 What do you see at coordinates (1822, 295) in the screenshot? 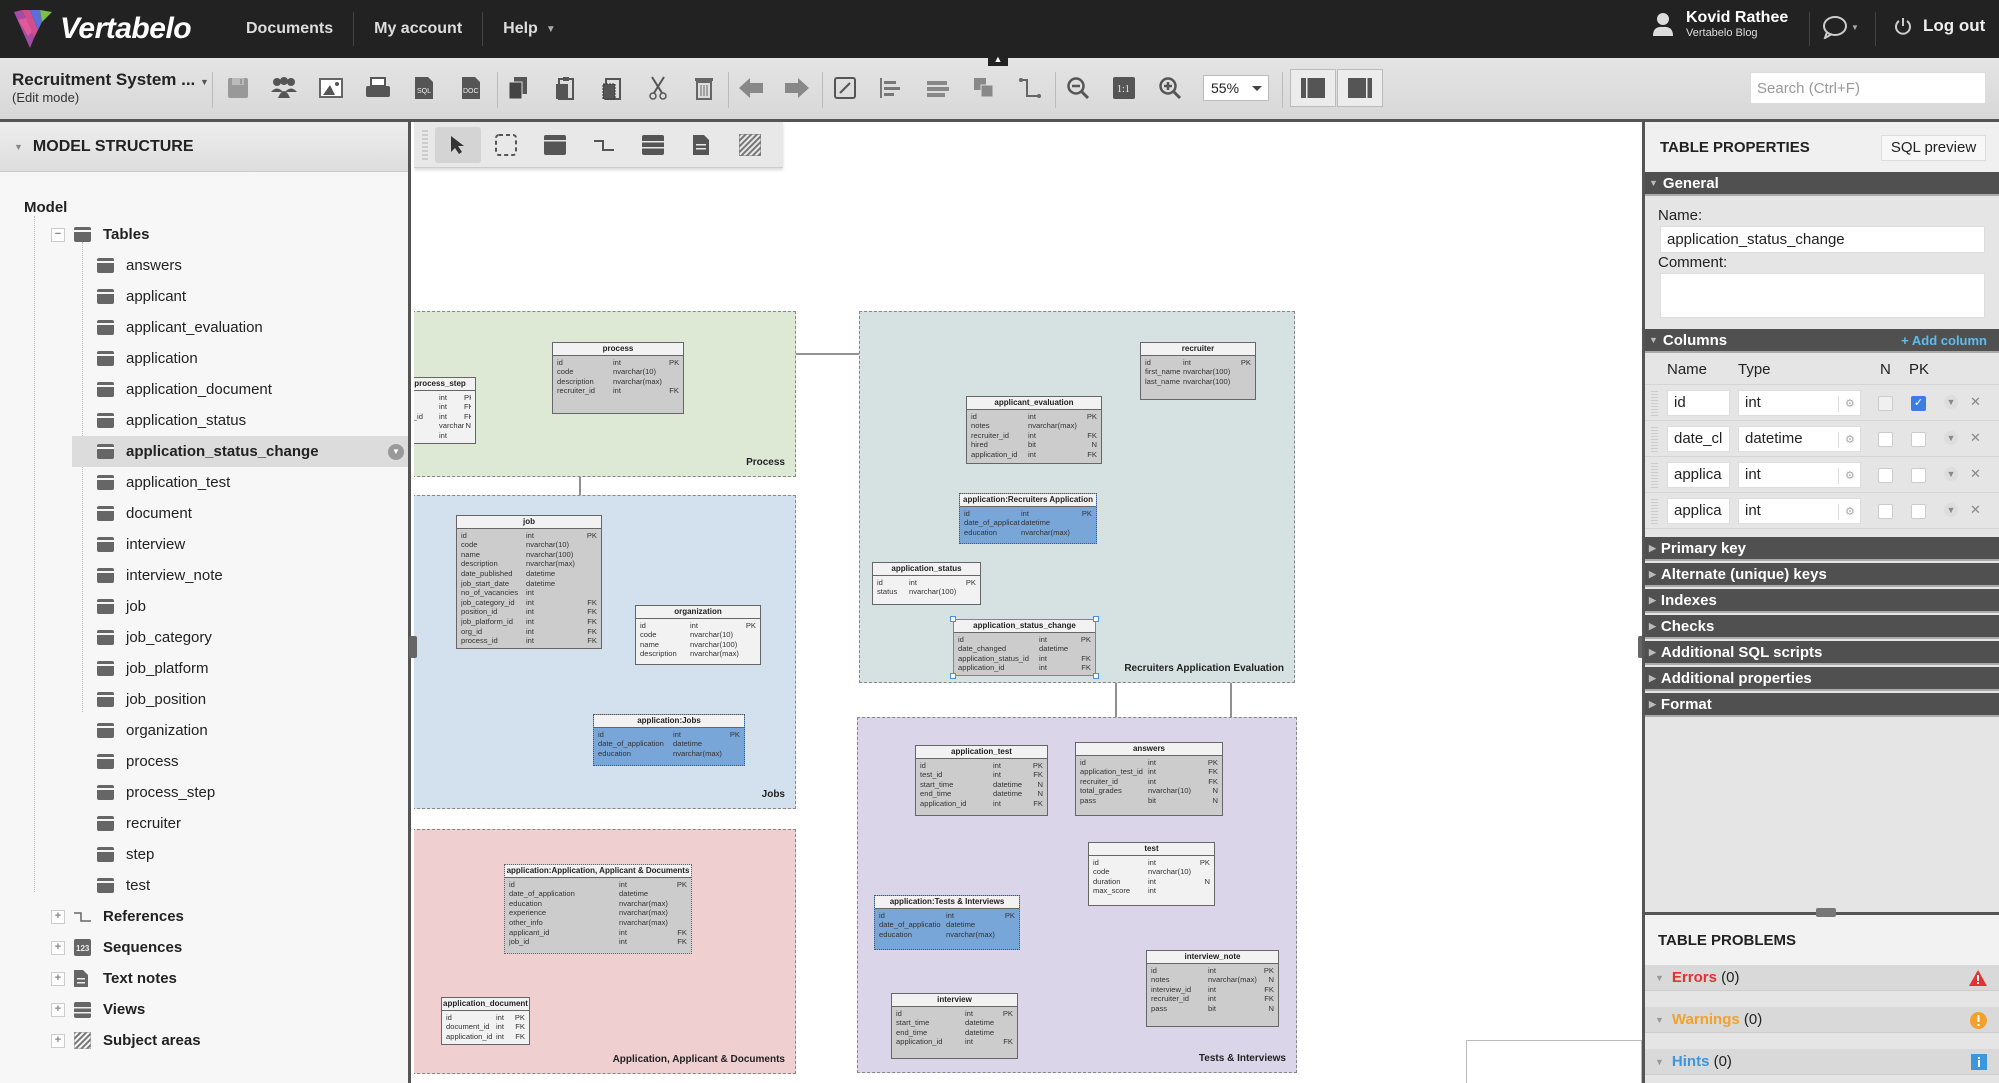
I see `comment-textarea` at bounding box center [1822, 295].